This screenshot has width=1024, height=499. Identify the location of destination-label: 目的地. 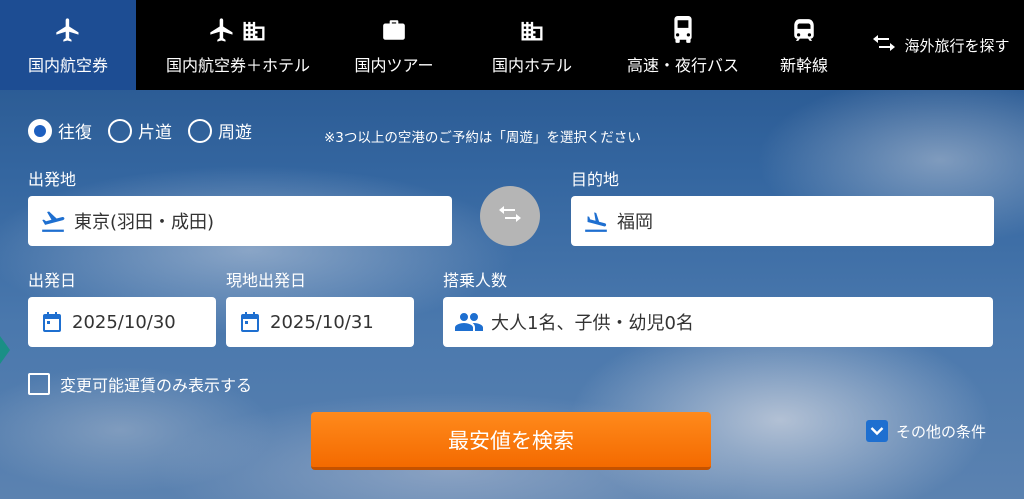
(595, 179).